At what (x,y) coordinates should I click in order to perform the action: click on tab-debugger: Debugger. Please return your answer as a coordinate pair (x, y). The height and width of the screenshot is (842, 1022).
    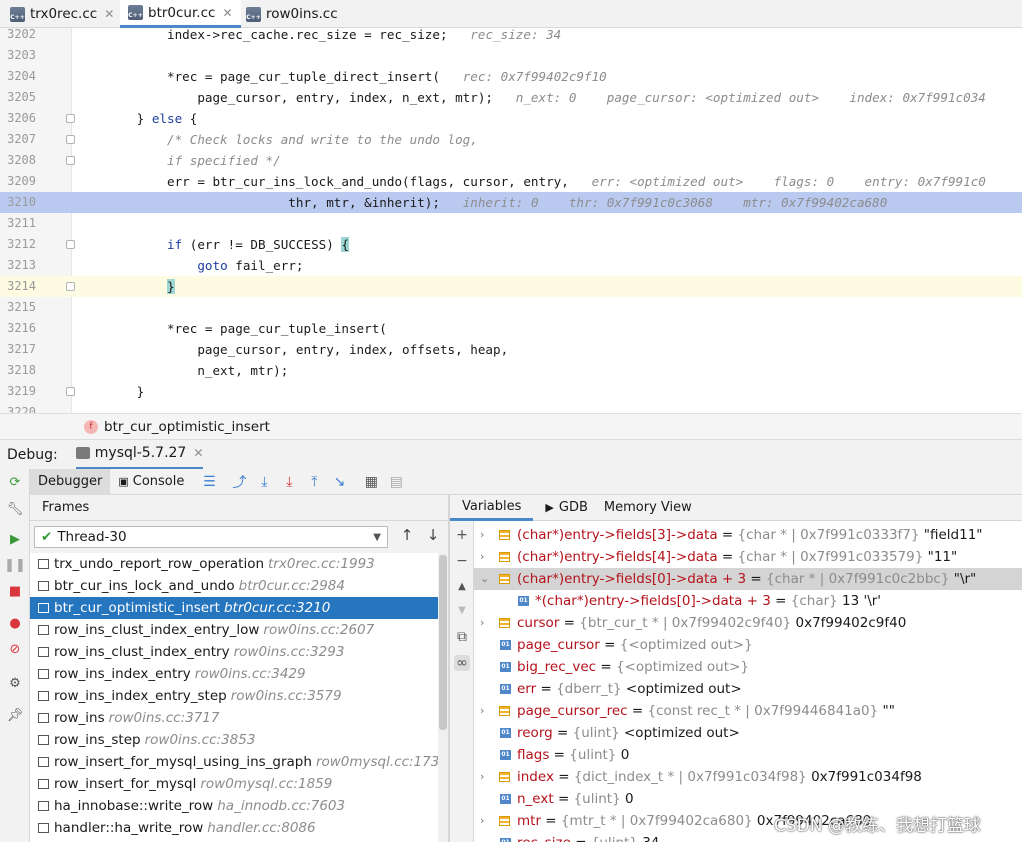
    Looking at the image, I should click on (70, 481).